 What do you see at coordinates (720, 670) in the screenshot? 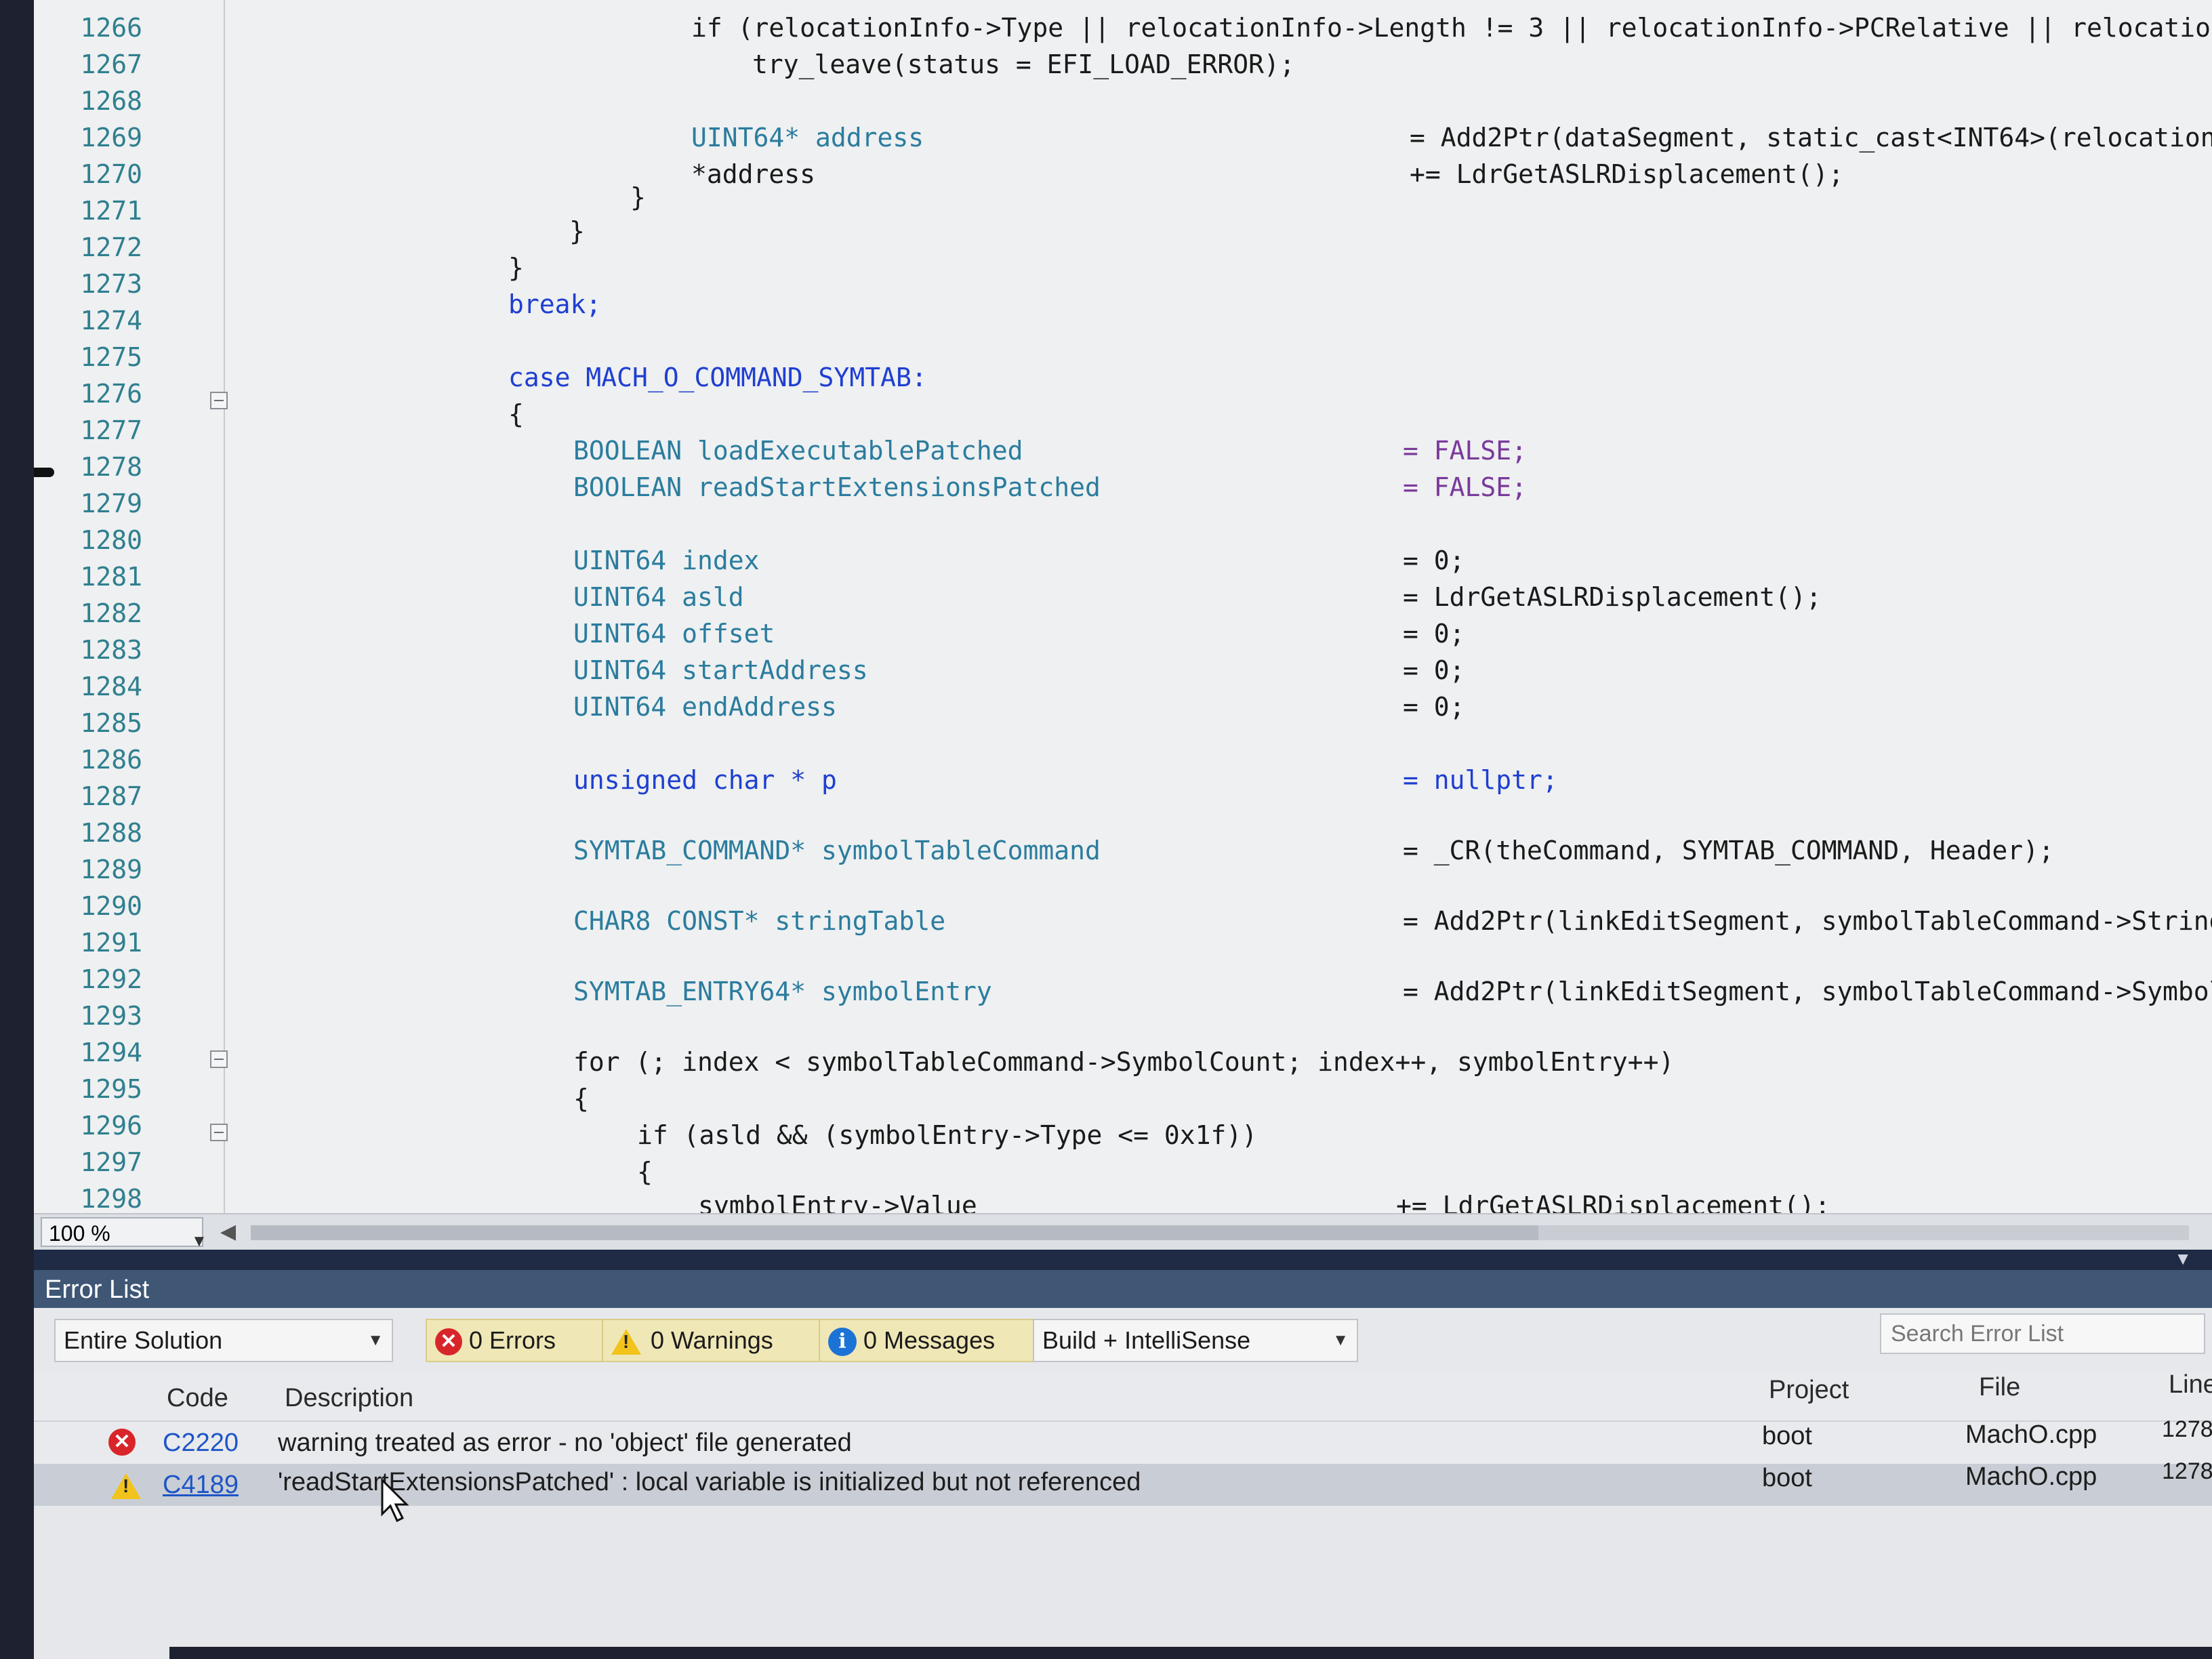
I see `code-line: UINT64 startAddress` at bounding box center [720, 670].